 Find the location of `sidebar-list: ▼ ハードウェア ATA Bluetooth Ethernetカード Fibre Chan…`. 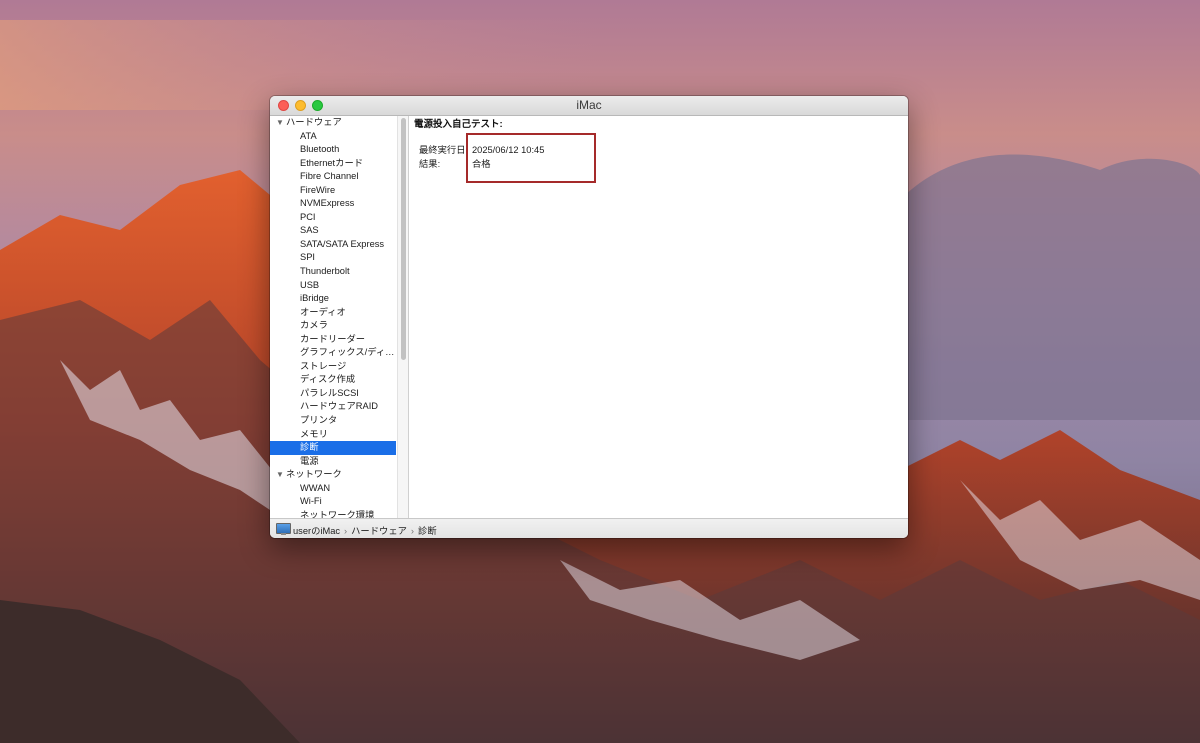

sidebar-list: ▼ ハードウェア ATA Bluetooth Ethernetカード Fibre Chan… is located at coordinates (333, 317).